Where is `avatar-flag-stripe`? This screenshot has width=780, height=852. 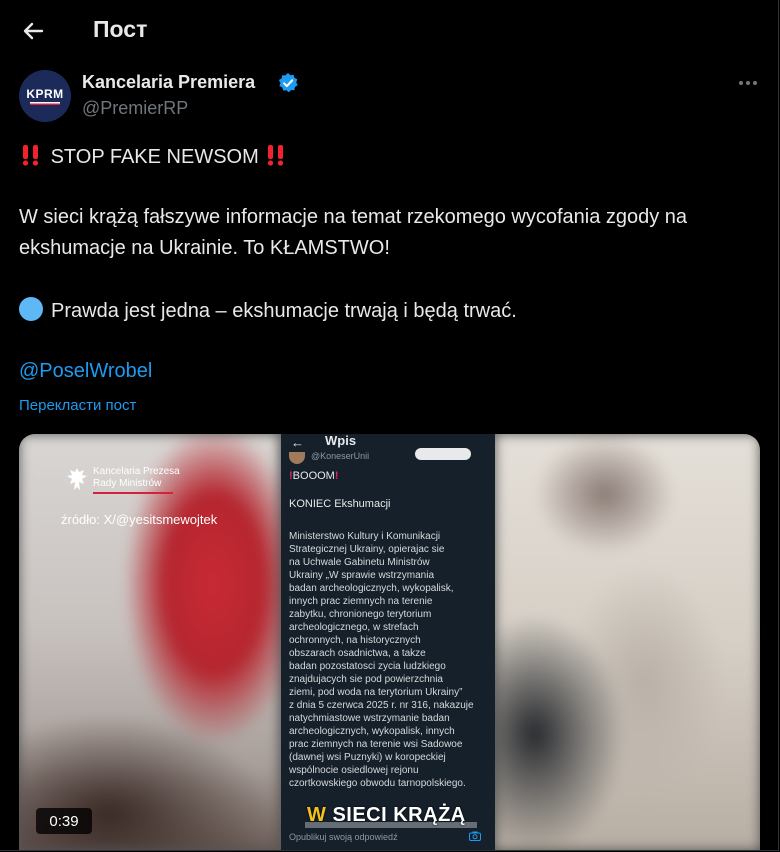
avatar-flag-stripe is located at coordinates (45, 103).